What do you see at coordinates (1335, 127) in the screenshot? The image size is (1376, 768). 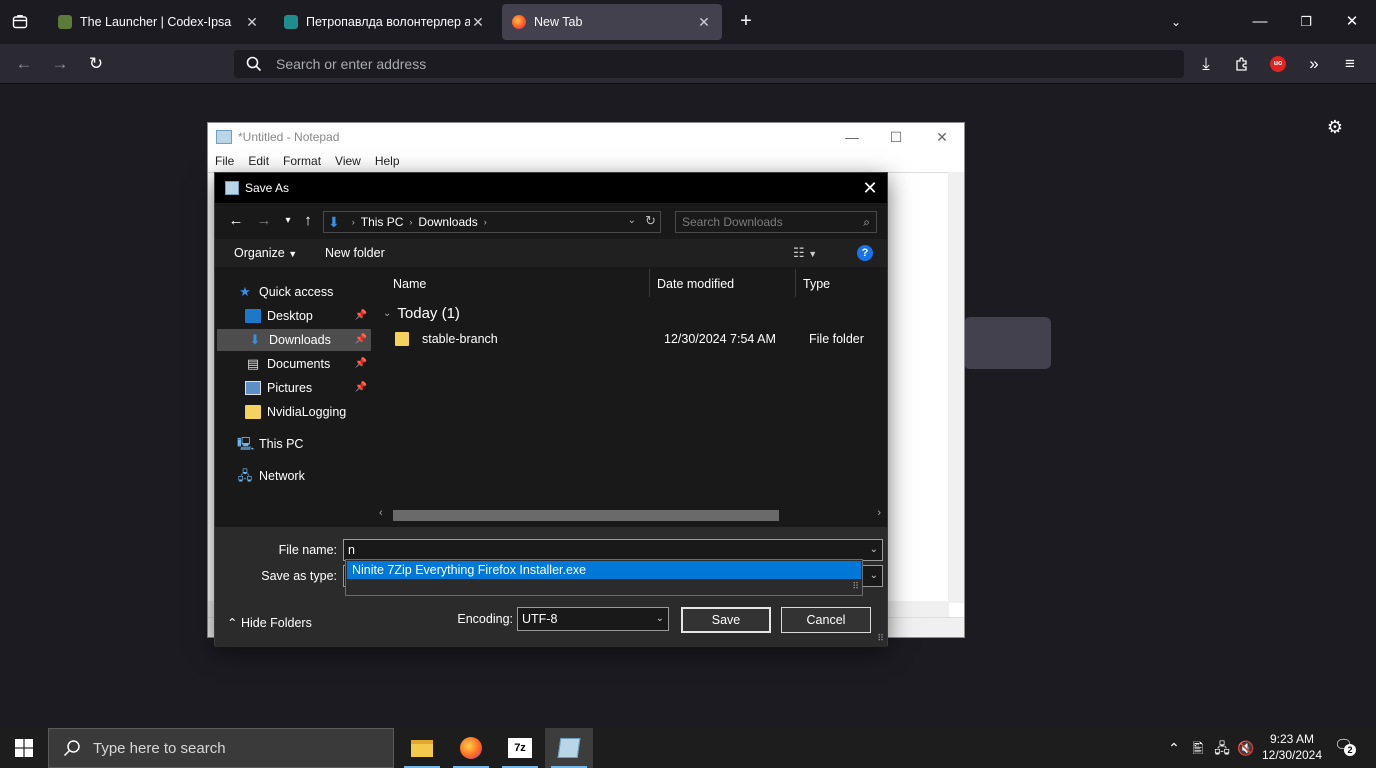 I see `new-tab-settings-gear-icon: ⚙` at bounding box center [1335, 127].